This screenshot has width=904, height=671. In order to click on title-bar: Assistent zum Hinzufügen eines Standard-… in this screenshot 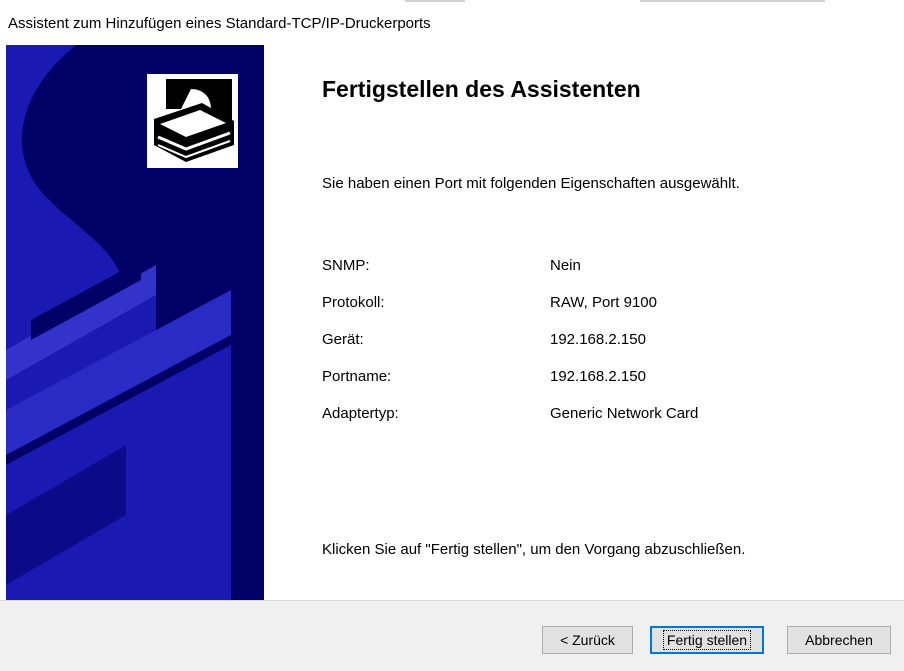, I will do `click(452, 25)`.